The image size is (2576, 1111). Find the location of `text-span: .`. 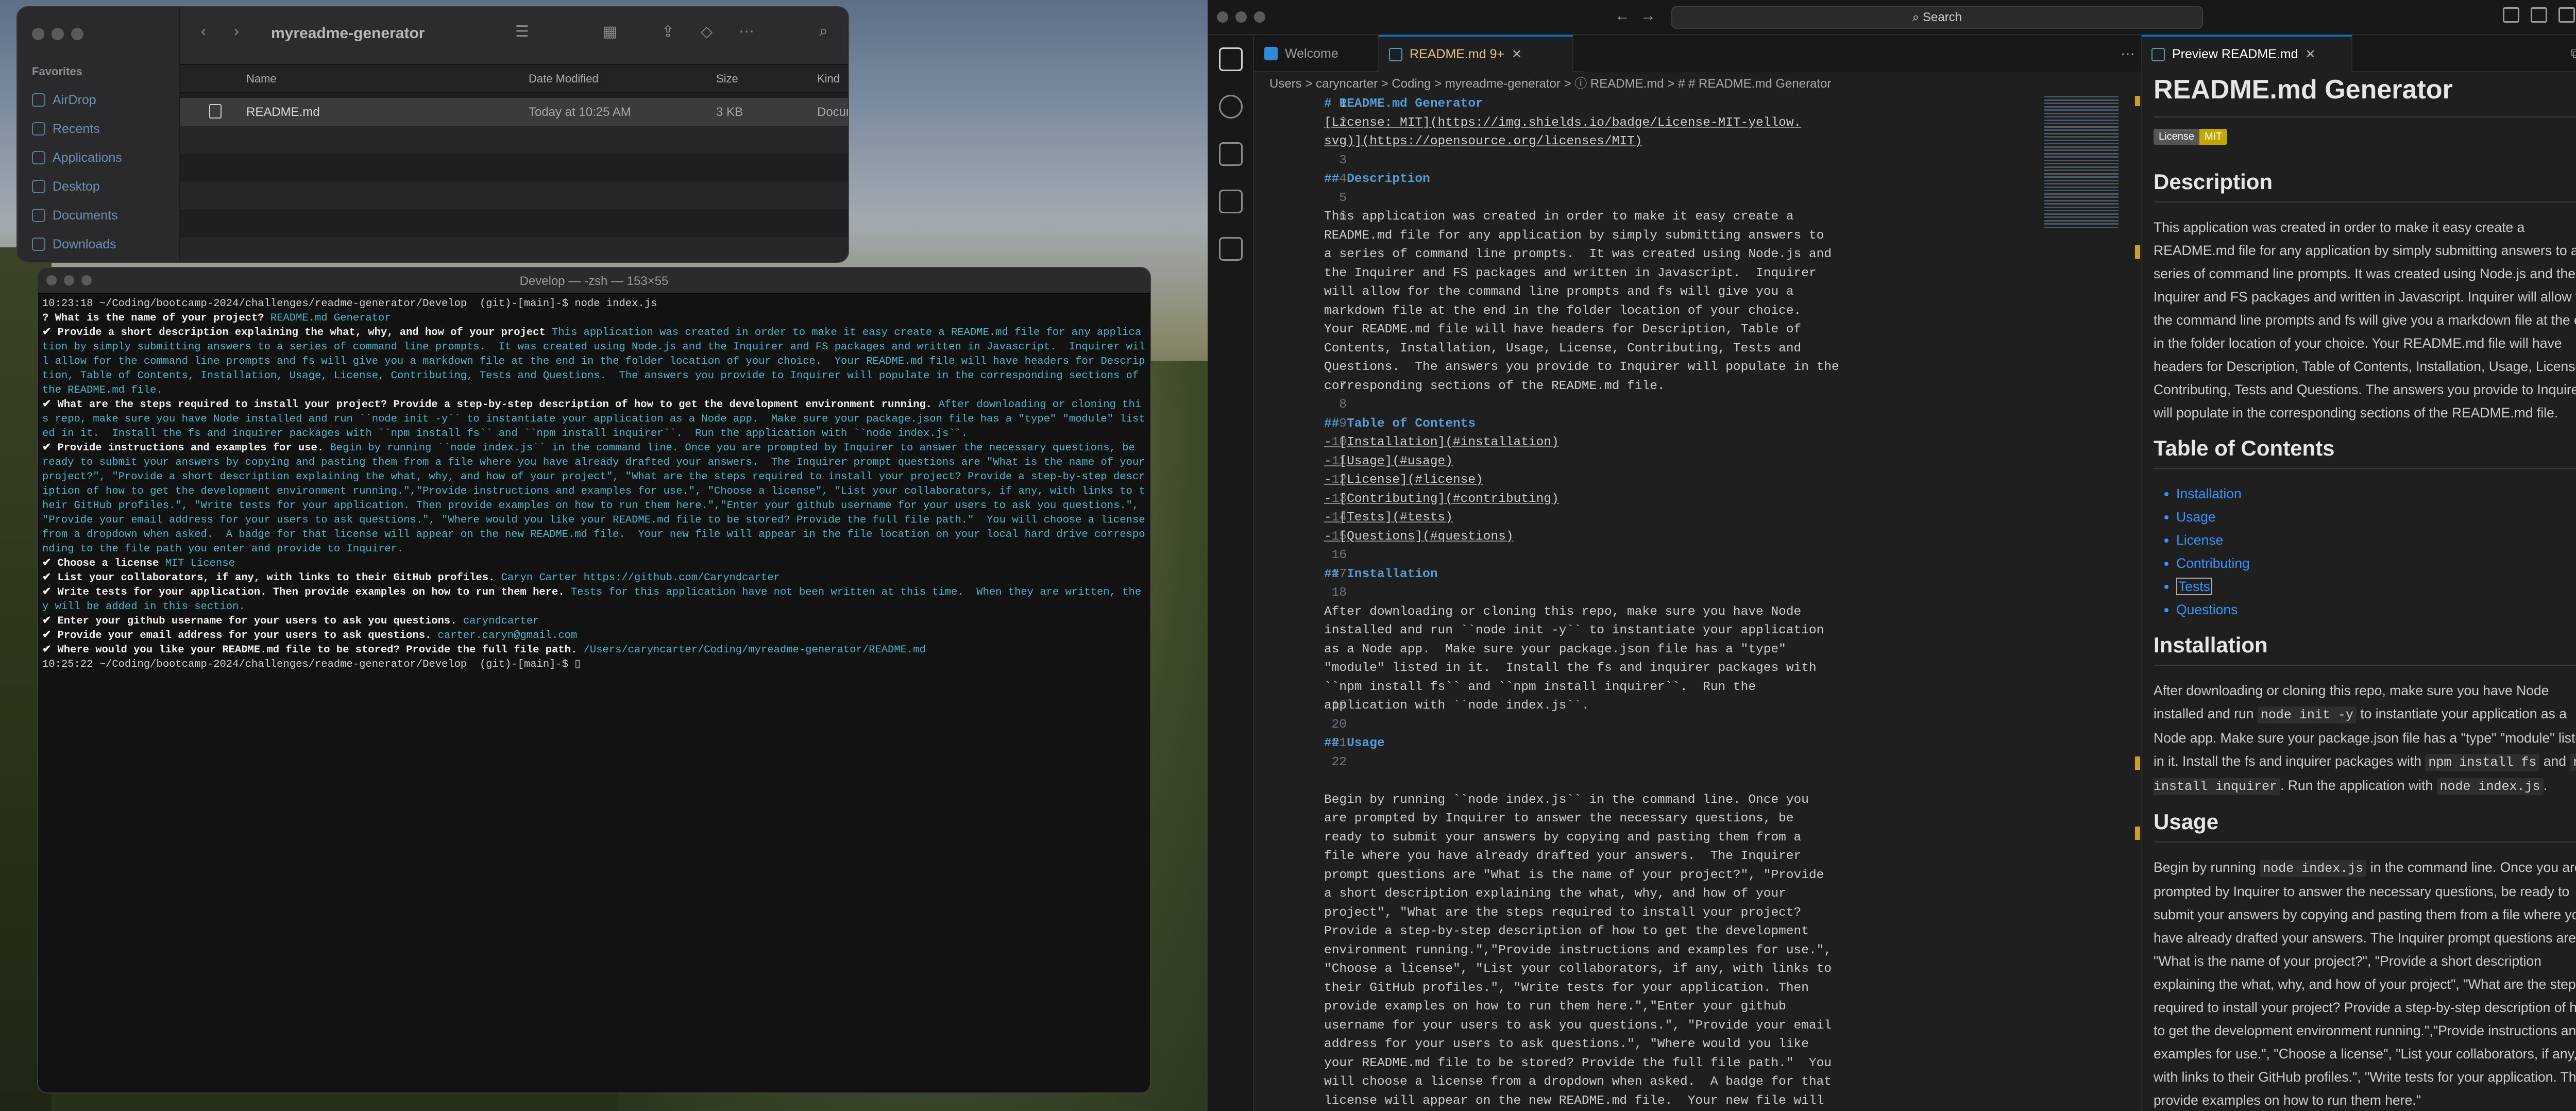

text-span: . is located at coordinates (2545, 785).